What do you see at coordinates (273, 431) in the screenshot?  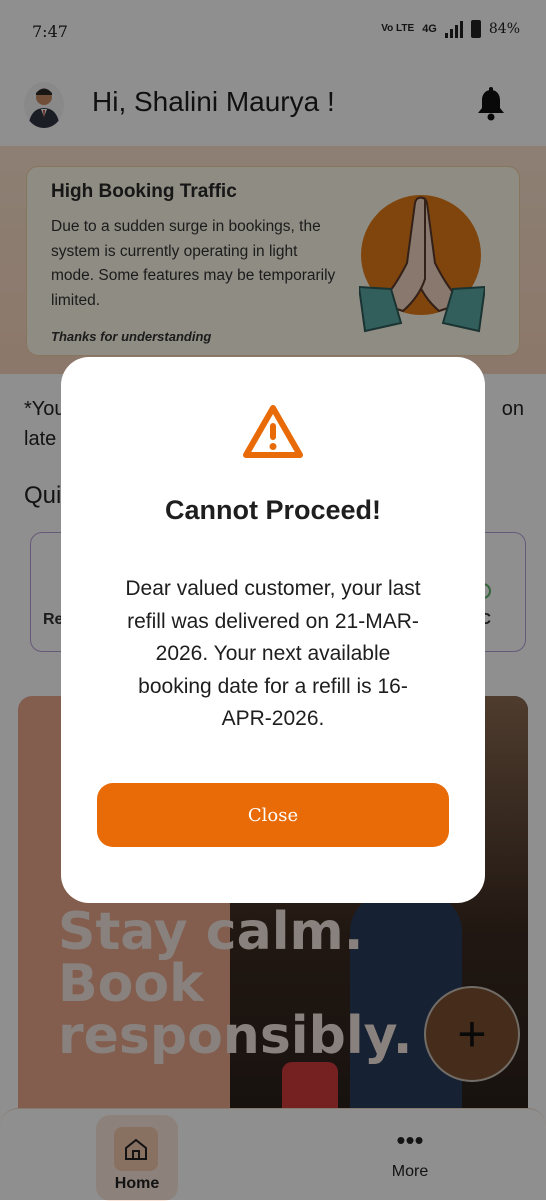 I see `warning-icon` at bounding box center [273, 431].